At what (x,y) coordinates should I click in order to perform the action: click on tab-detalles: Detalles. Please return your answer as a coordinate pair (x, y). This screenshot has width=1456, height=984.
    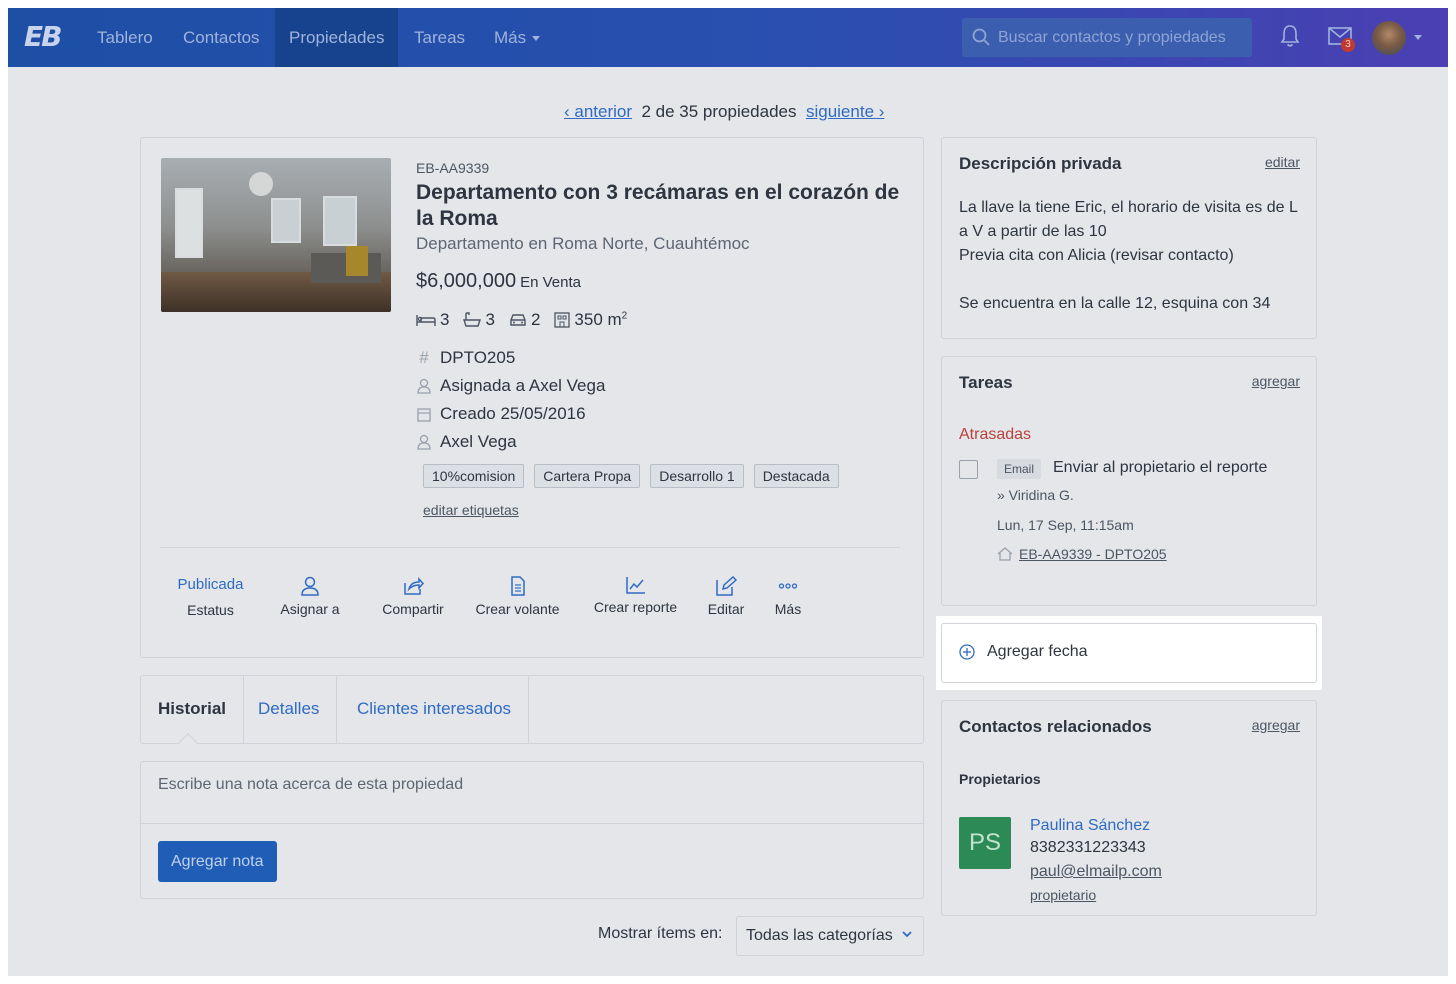
    Looking at the image, I should click on (289, 709).